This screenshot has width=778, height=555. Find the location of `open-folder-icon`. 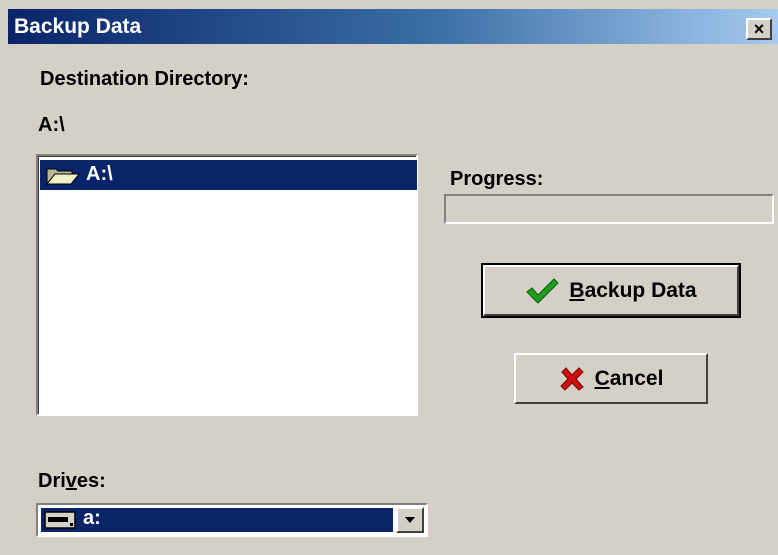

open-folder-icon is located at coordinates (63, 178).